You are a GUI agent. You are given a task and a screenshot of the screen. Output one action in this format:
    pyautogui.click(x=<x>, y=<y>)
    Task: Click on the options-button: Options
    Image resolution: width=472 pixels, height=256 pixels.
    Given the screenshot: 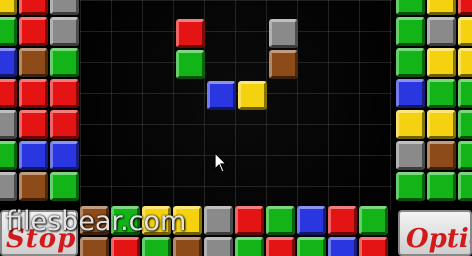 What is the action you would take?
    pyautogui.click(x=435, y=233)
    